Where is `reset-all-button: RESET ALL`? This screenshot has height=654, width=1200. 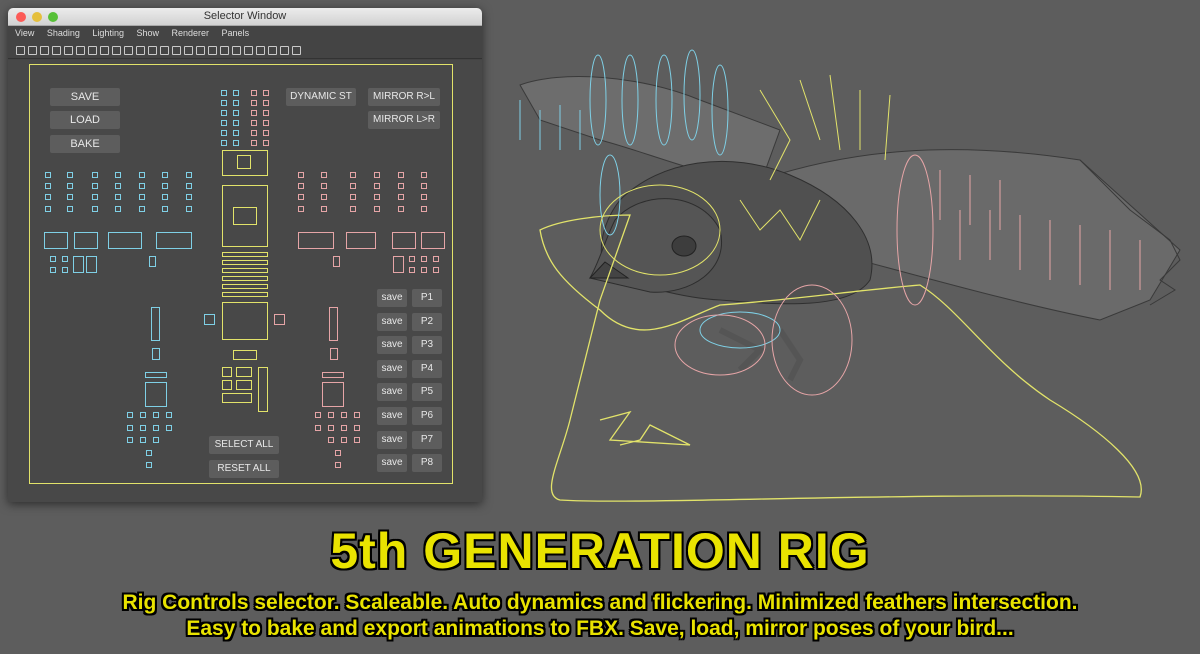
reset-all-button: RESET ALL is located at coordinates (244, 469).